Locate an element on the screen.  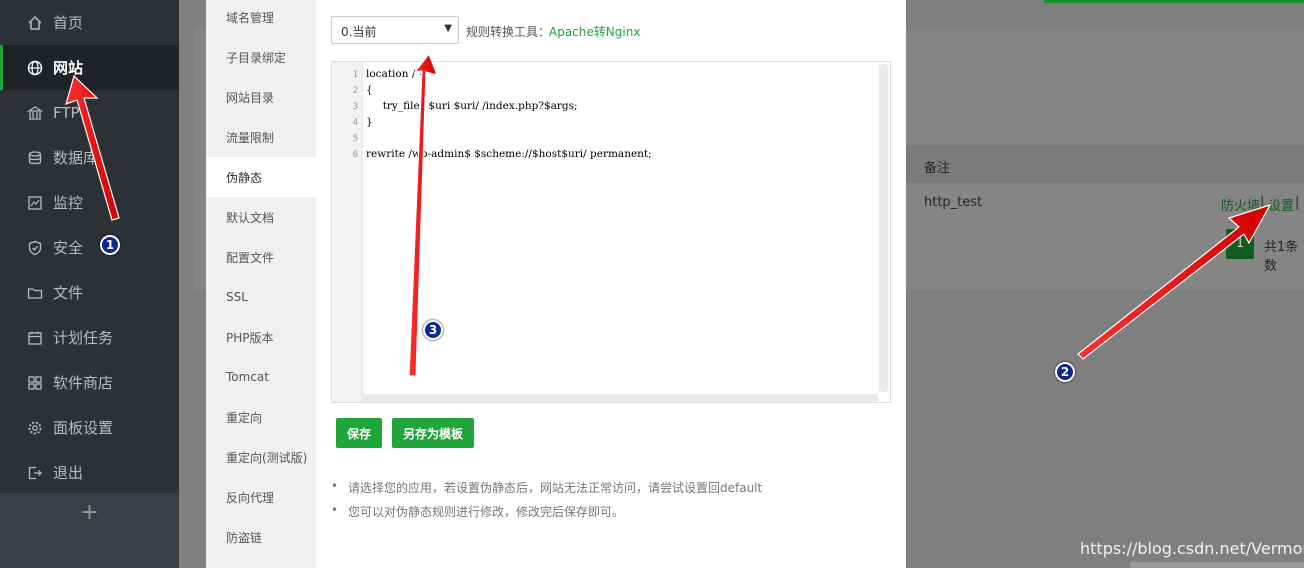
globe-icon is located at coordinates (35, 68).